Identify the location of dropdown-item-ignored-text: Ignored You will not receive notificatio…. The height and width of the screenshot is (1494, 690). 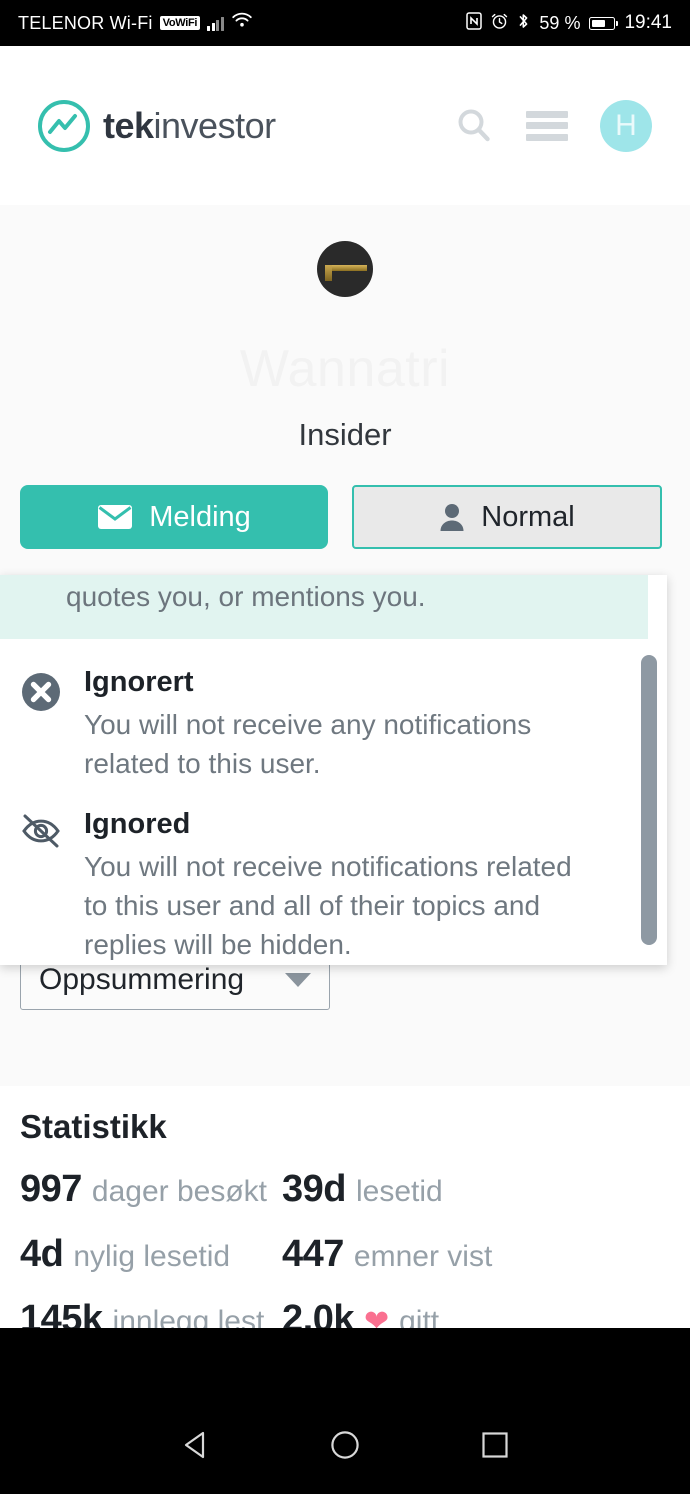
(340, 885).